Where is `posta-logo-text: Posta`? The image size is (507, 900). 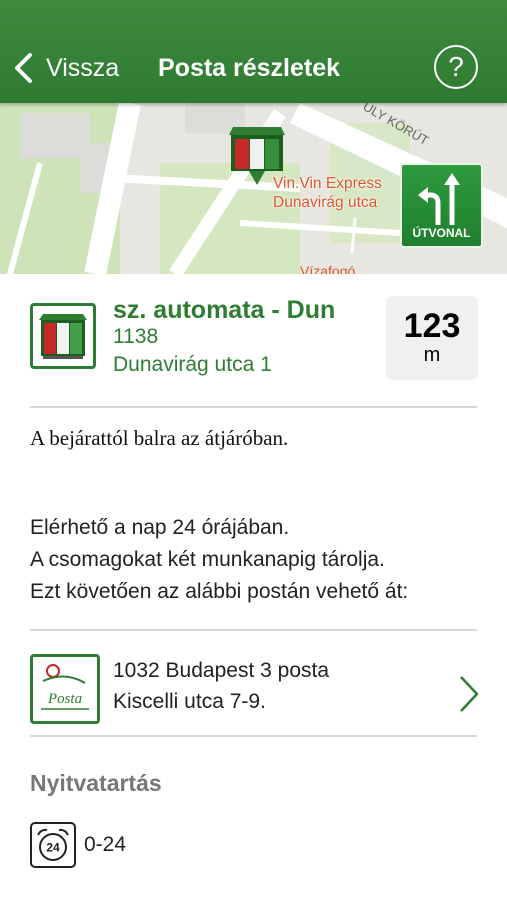 posta-logo-text: Posta is located at coordinates (64, 699).